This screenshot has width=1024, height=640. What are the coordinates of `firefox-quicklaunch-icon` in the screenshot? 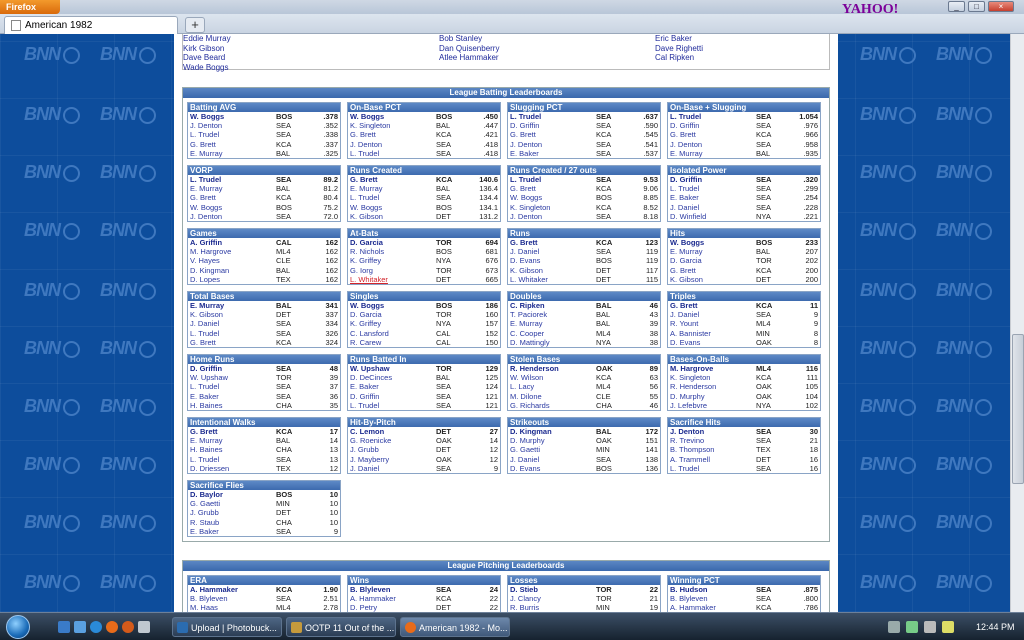 It's located at (128, 627).